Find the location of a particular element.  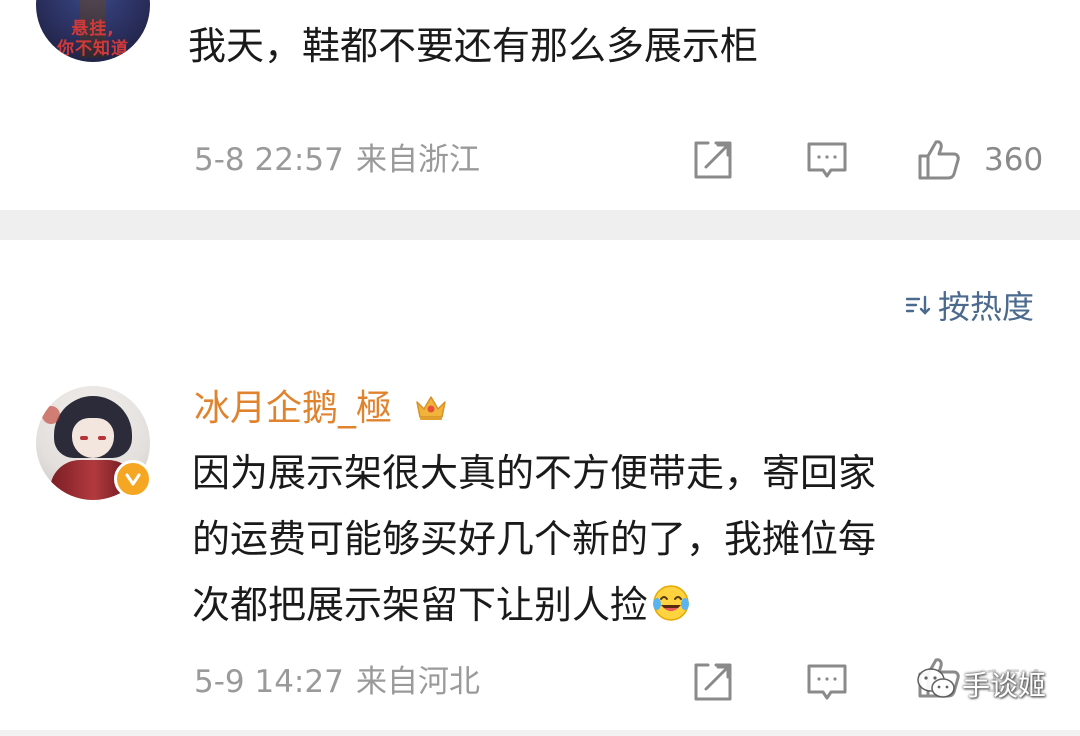

sort-label: 按热度 is located at coordinates (985, 307).